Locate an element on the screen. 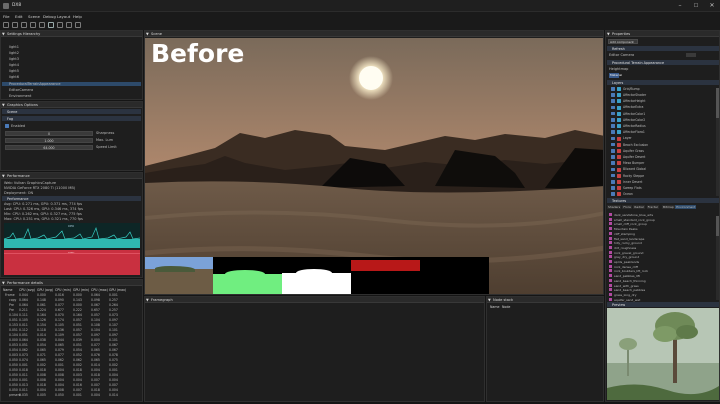  thumbnail-shadow is located at coordinates (454, 275).